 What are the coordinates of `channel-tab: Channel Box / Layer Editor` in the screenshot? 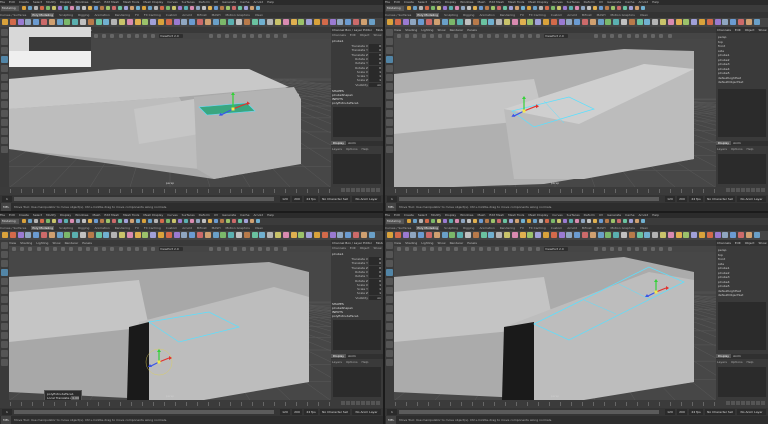 It's located at (351, 30).